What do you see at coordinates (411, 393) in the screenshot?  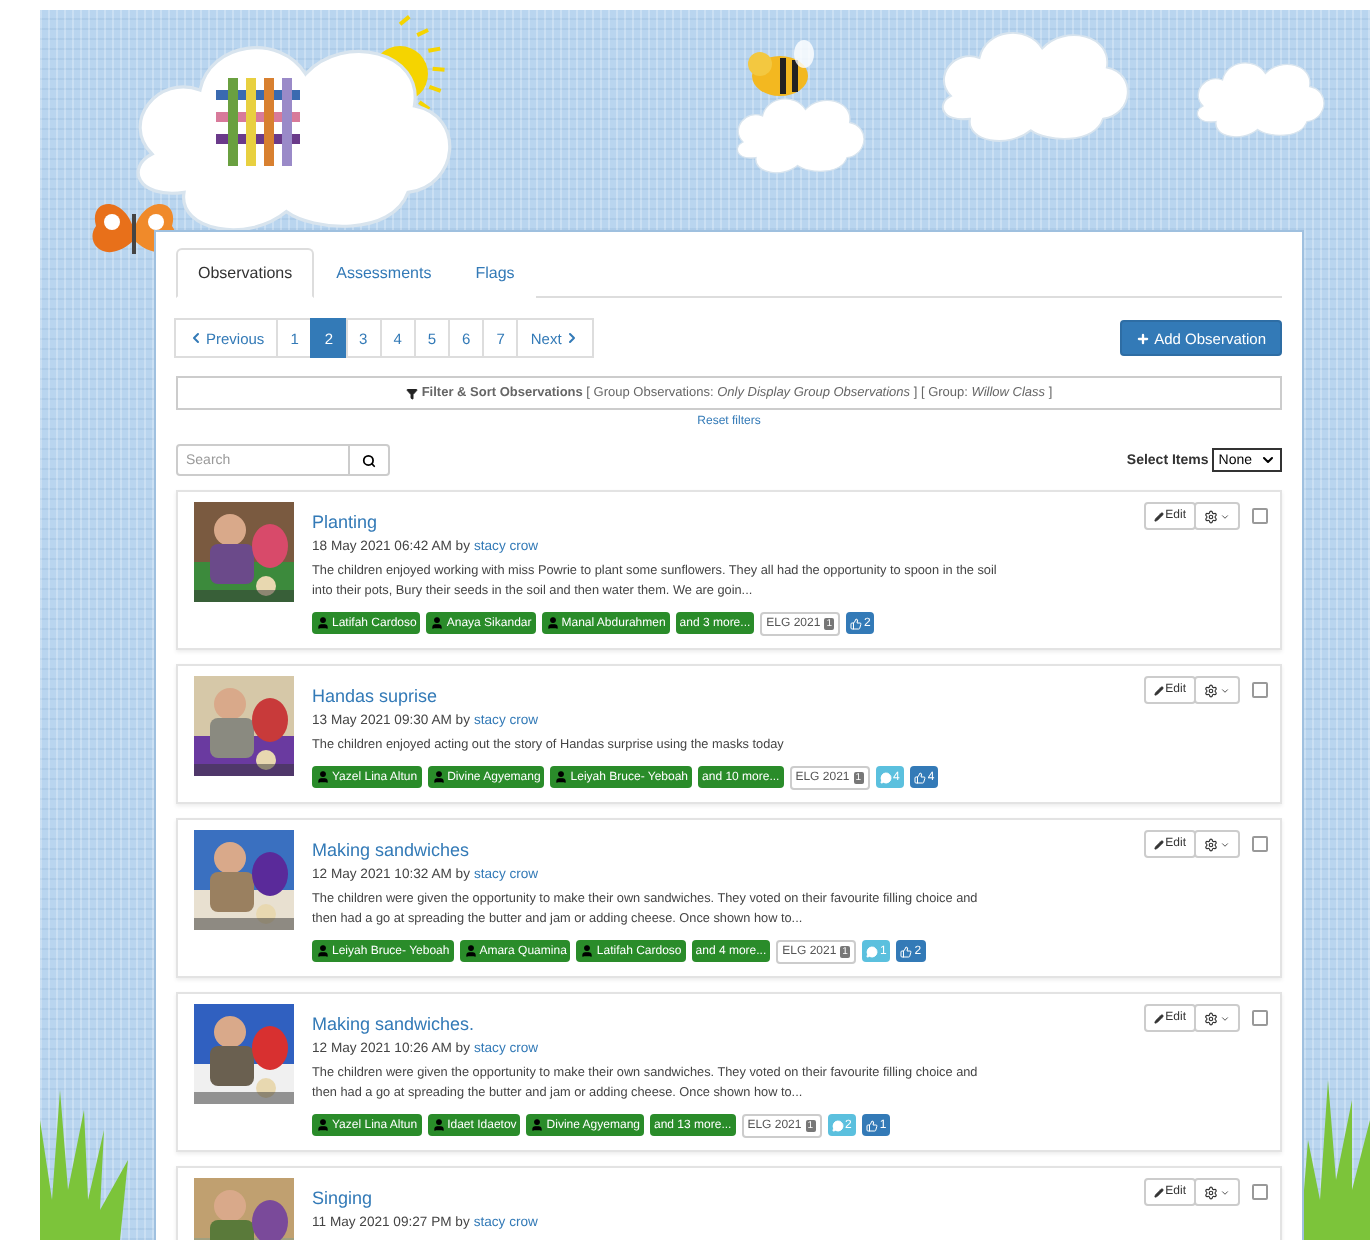 I see `filter-icon` at bounding box center [411, 393].